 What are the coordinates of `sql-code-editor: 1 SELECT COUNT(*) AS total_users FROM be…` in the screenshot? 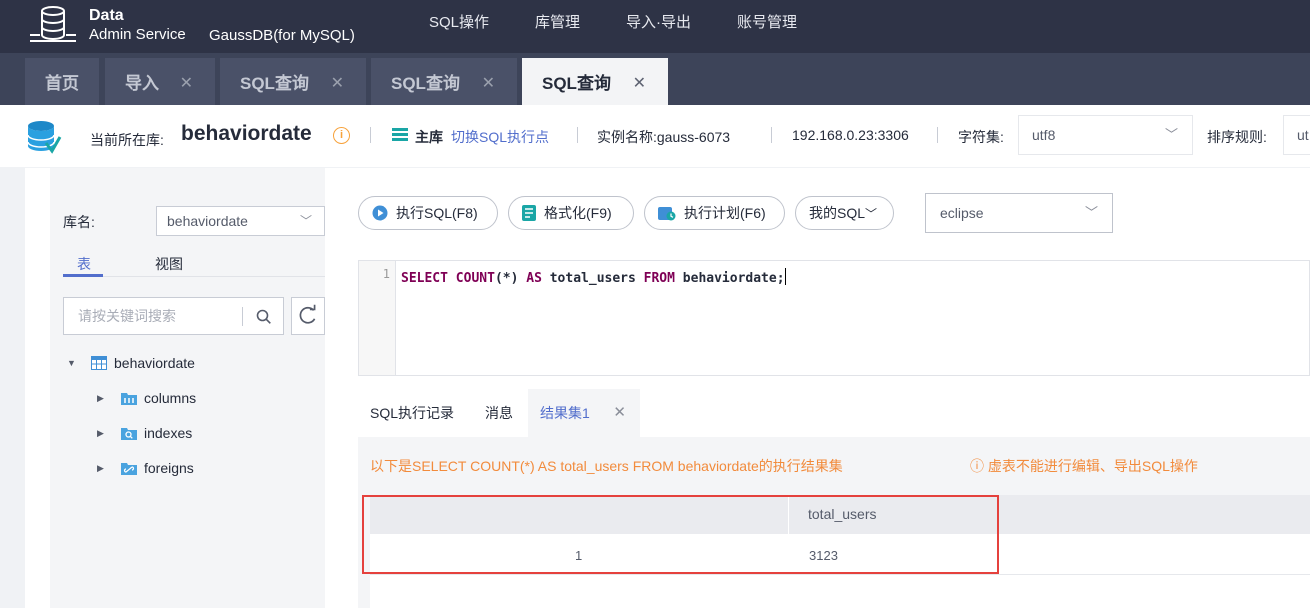 It's located at (834, 318).